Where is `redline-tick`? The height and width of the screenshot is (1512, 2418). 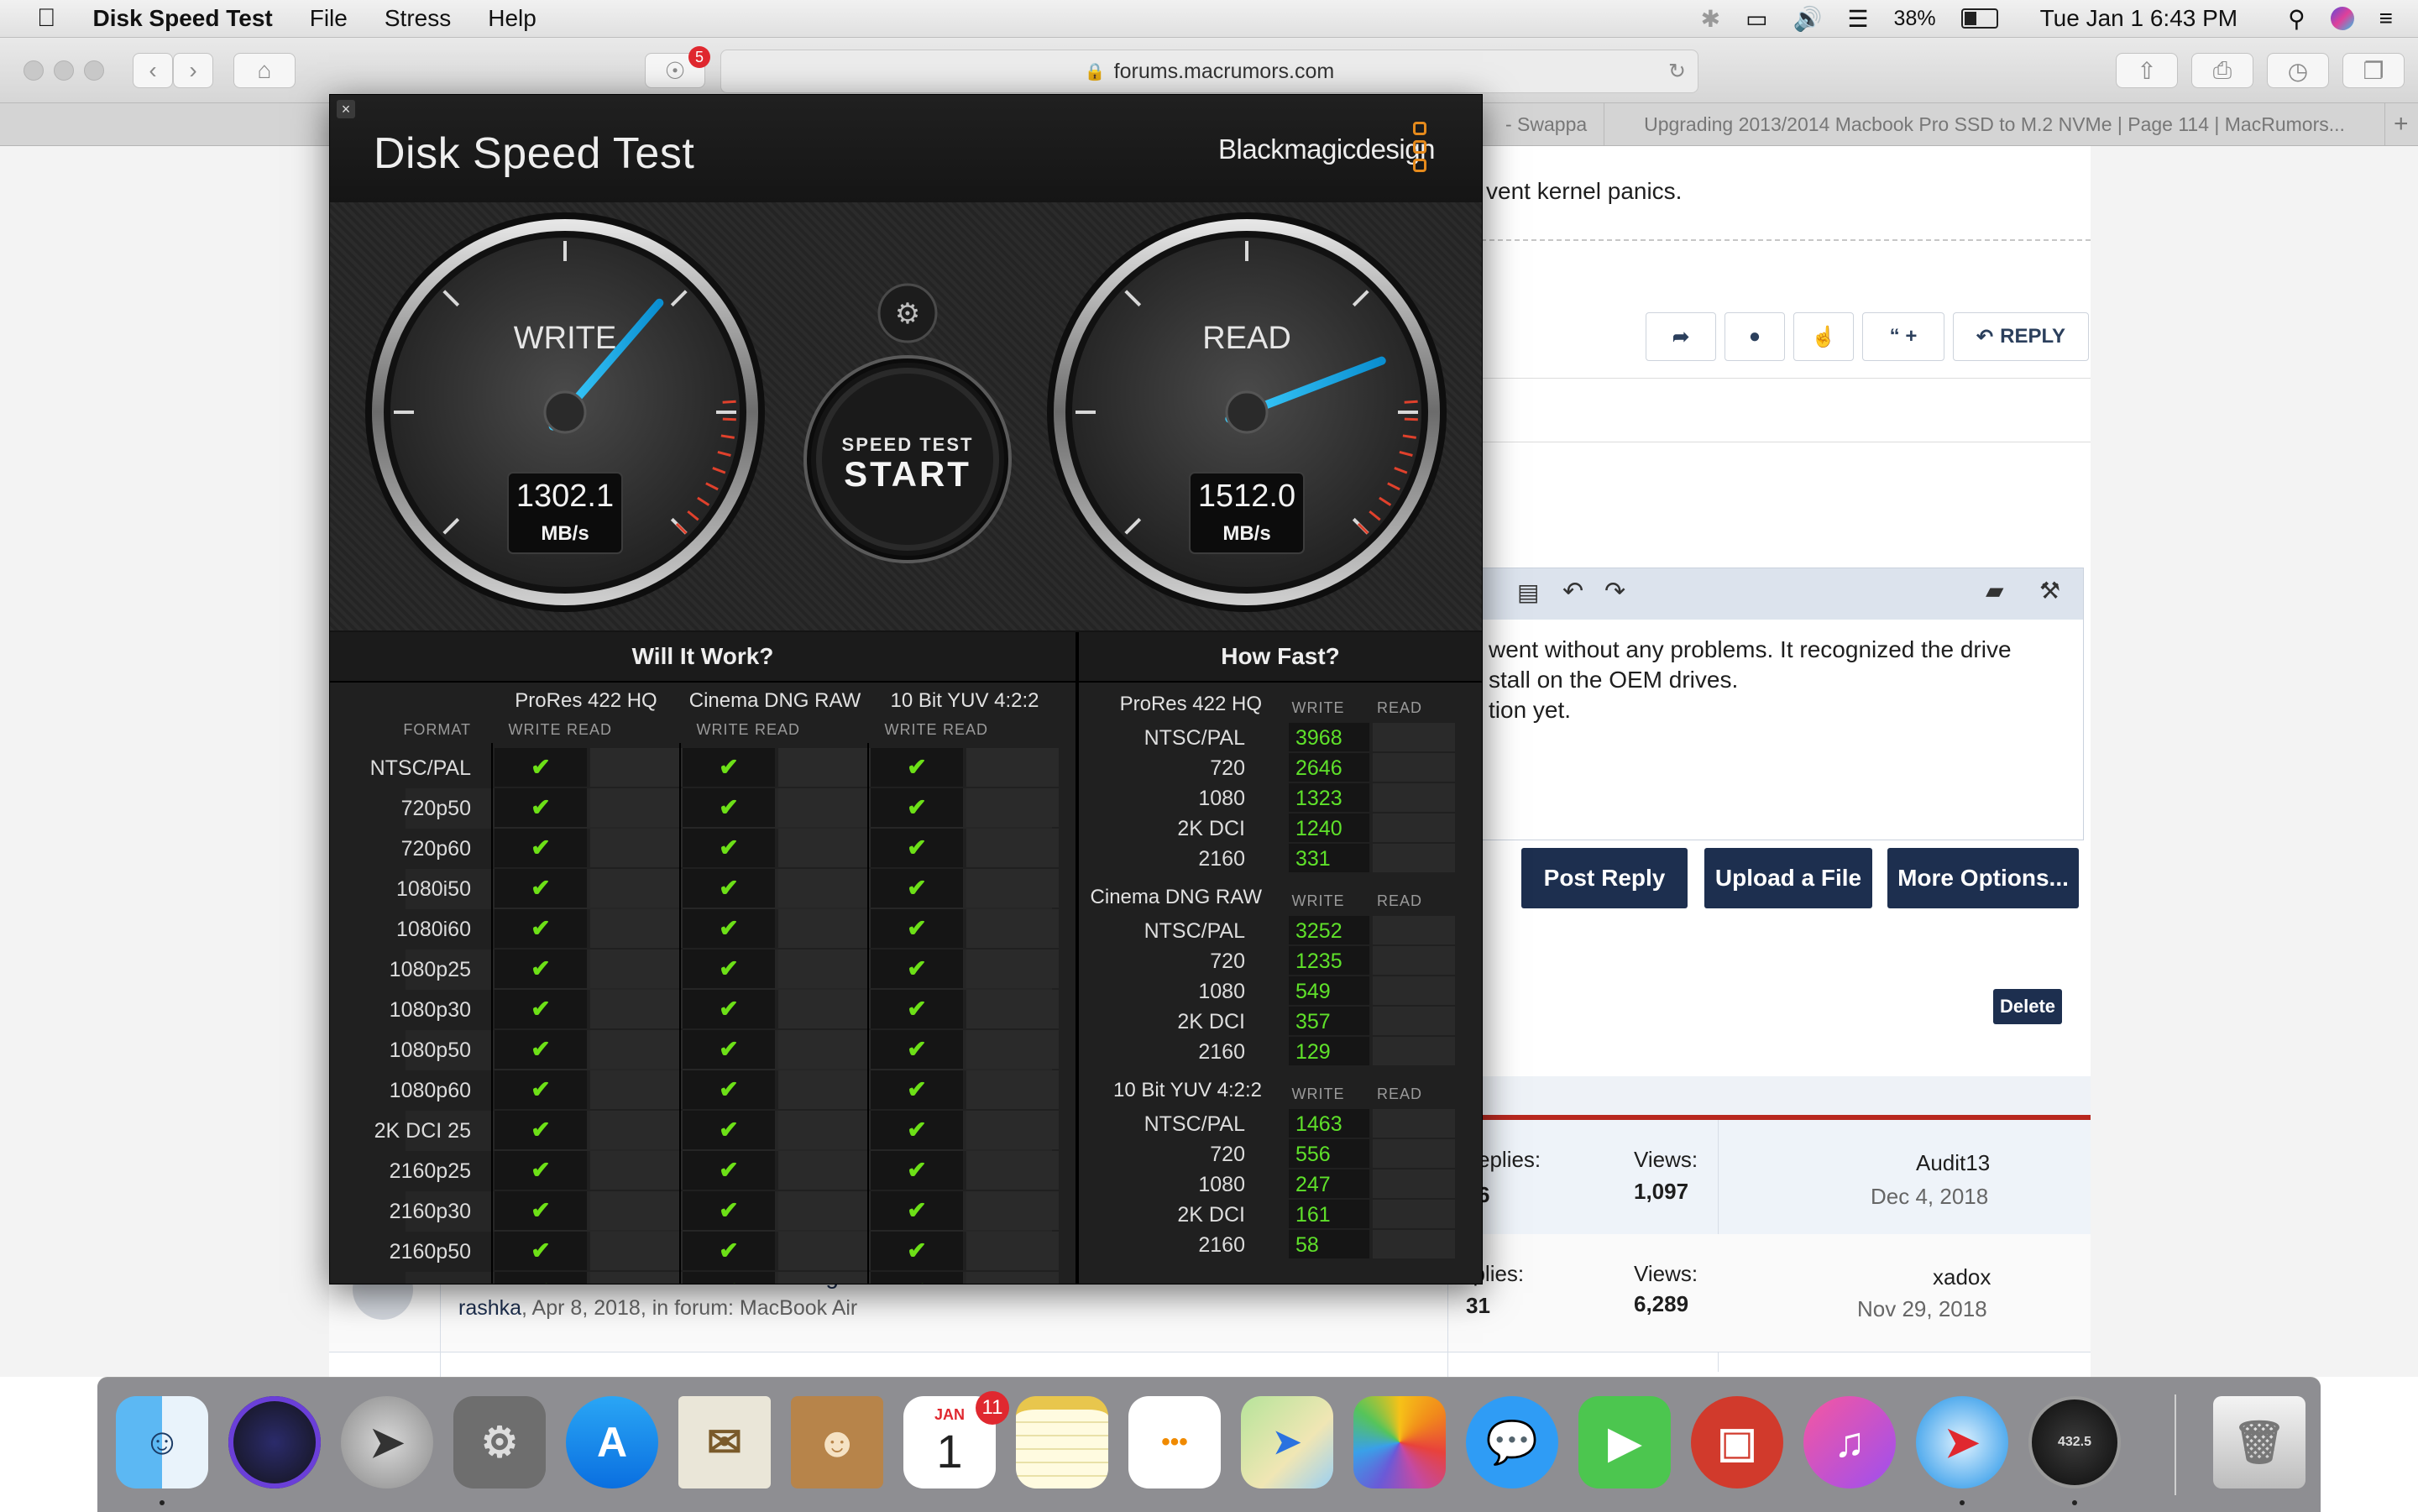 redline-tick is located at coordinates (729, 402).